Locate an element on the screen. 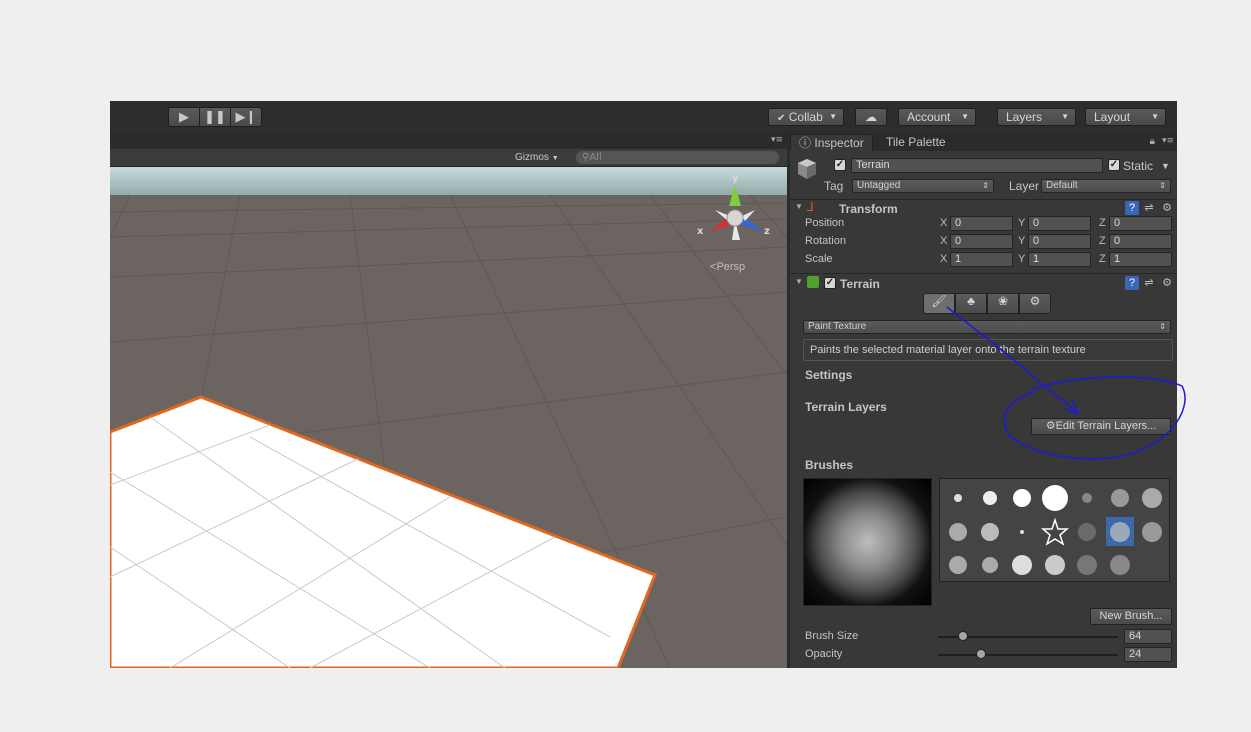 Image resolution: width=1251 pixels, height=732 pixels. settings-label: Settings is located at coordinates (829, 375).